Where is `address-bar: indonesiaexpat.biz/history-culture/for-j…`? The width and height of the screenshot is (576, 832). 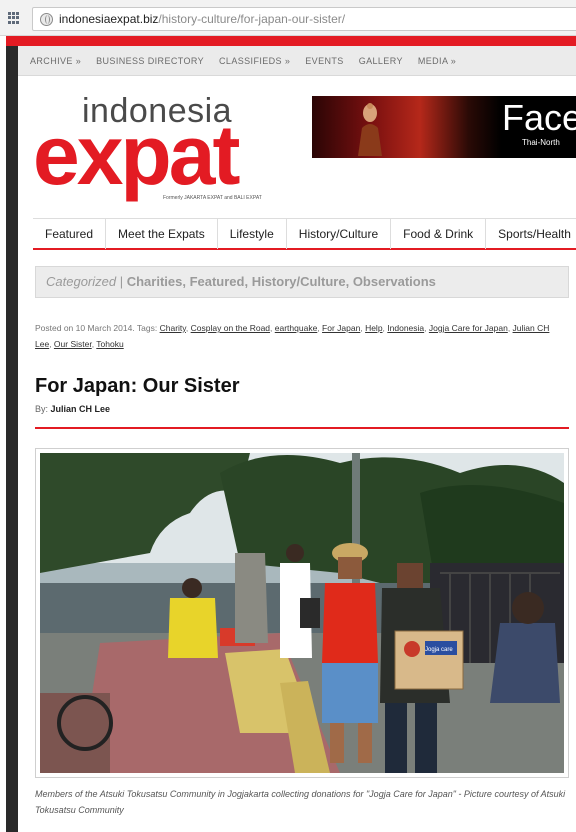
address-bar: indonesiaexpat.biz/history-culture/for-j… is located at coordinates (304, 19).